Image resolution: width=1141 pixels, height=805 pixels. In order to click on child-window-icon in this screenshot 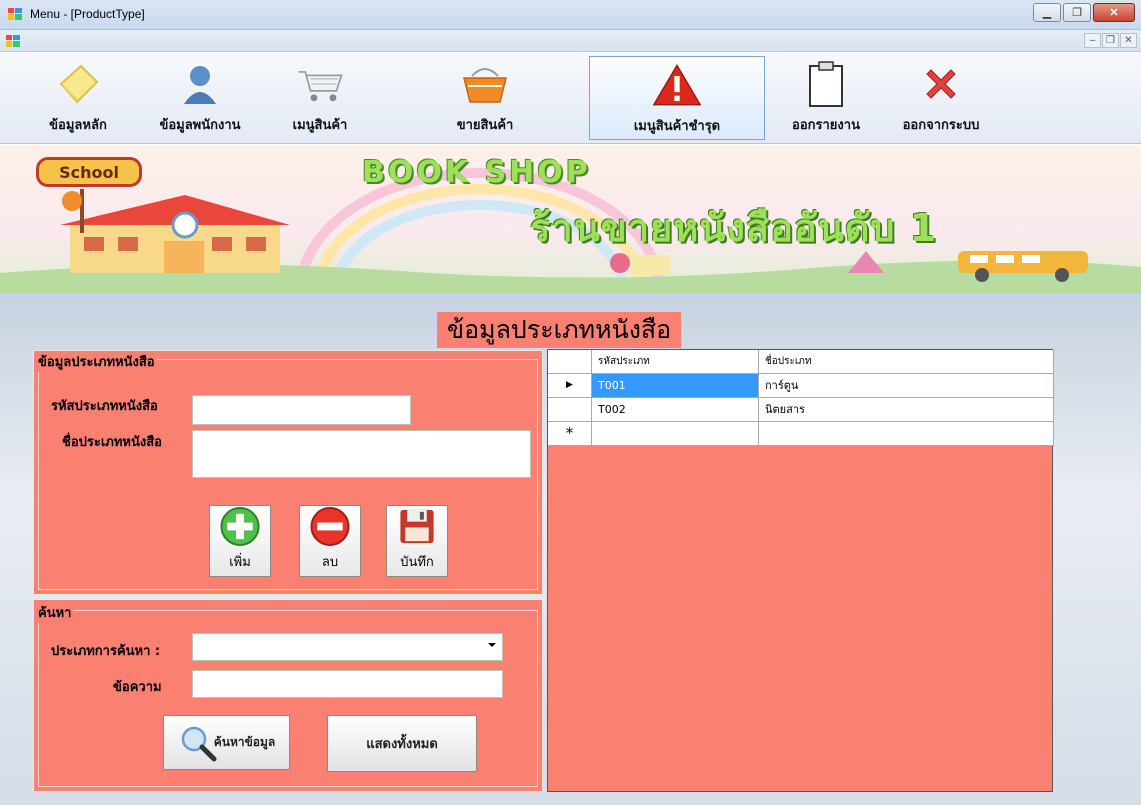, I will do `click(13, 41)`.